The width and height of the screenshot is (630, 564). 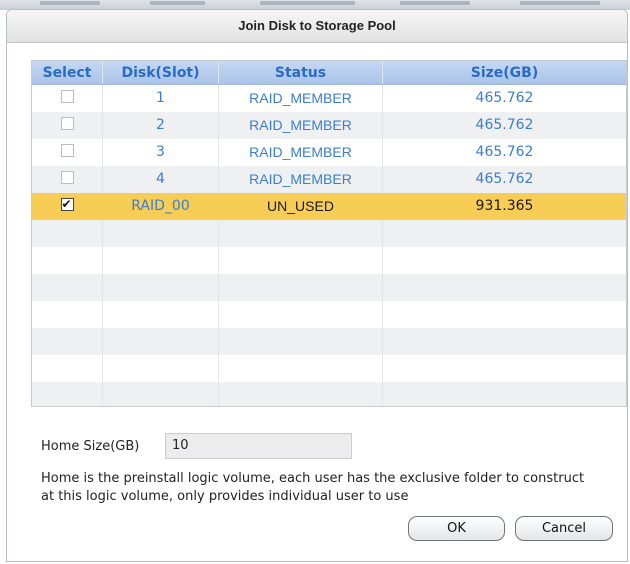 I want to click on table-row: 2 RAID_MEMBER 465.762, so click(x=329, y=125).